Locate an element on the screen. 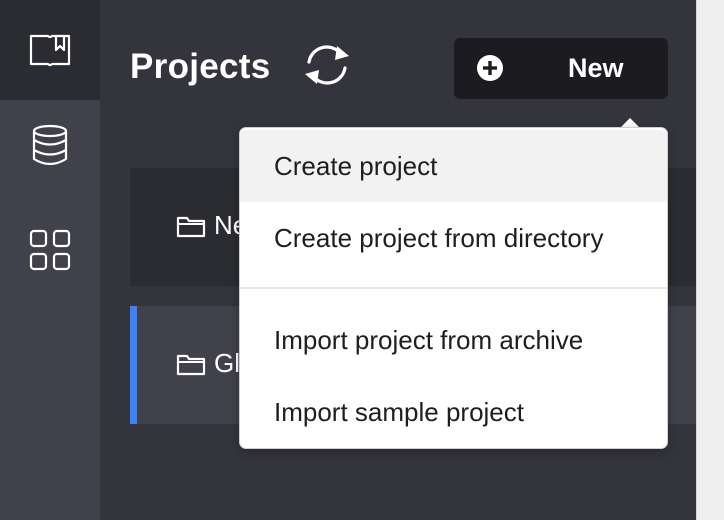 This screenshot has height=520, width=724. database-icon is located at coordinates (50, 145).